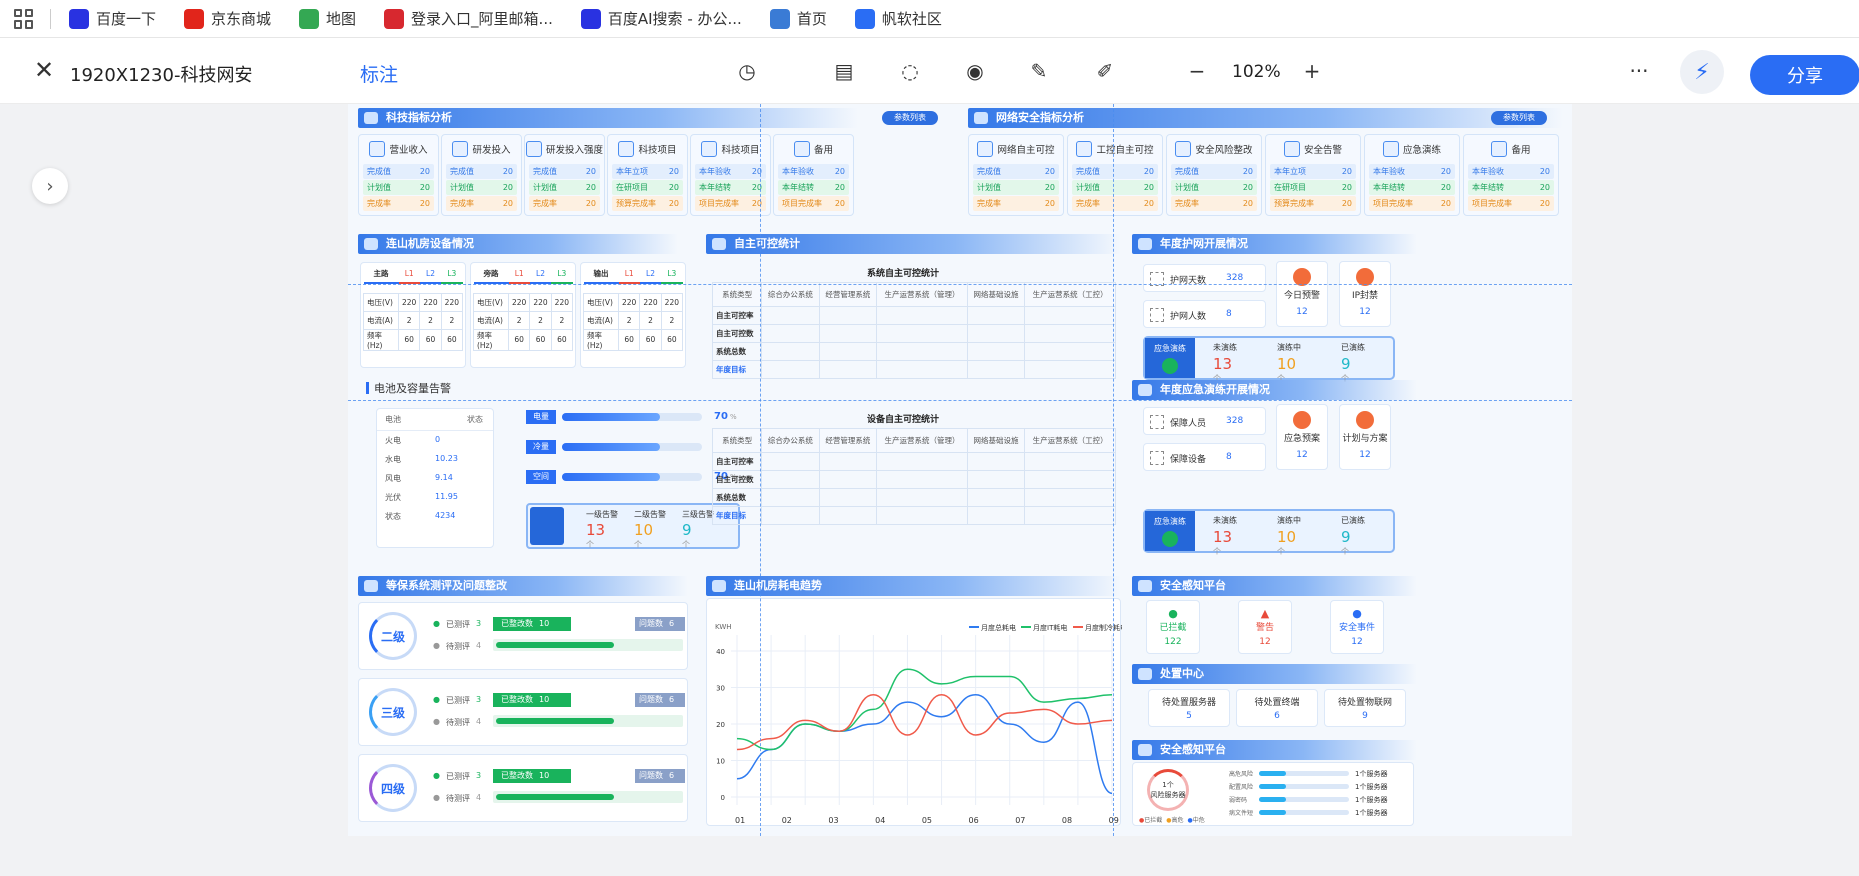 This screenshot has height=876, width=1859. I want to click on file-name: 1920X1230-科技网安, so click(161, 75).